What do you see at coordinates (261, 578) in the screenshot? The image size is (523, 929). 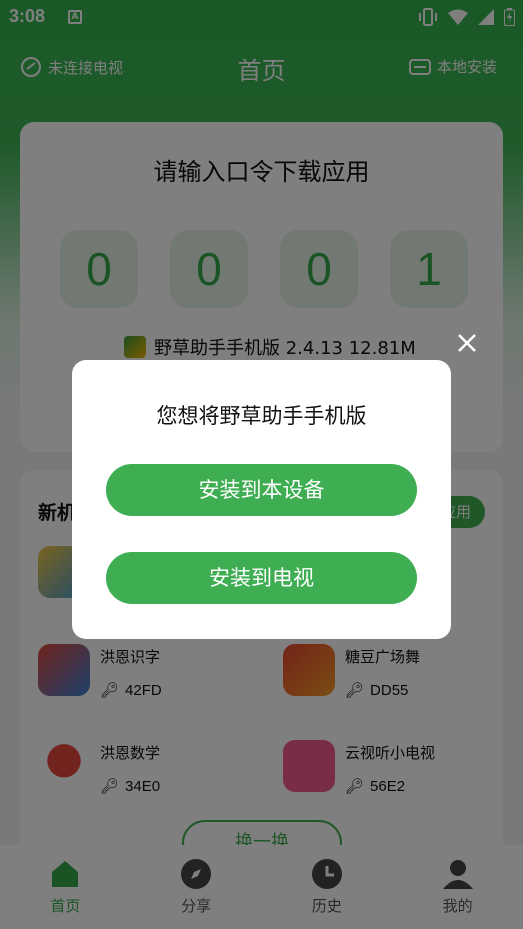 I see `install-to-tv-button: 安装到电视` at bounding box center [261, 578].